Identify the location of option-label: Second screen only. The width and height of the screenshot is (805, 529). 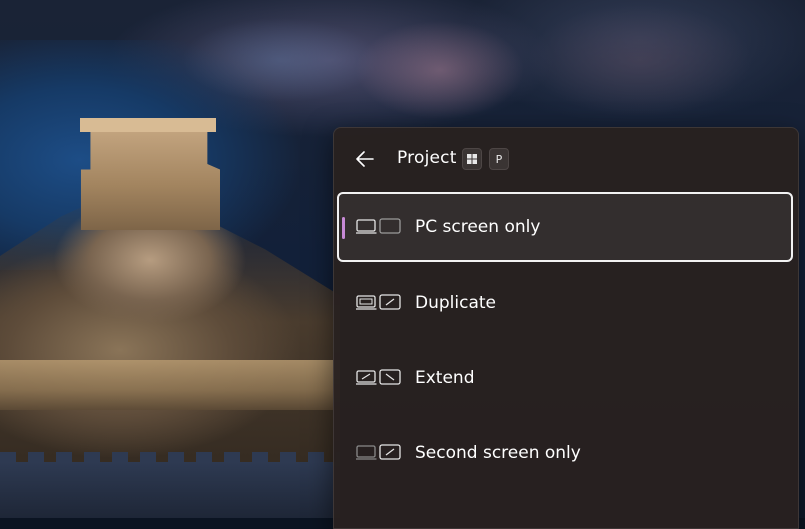
(498, 453).